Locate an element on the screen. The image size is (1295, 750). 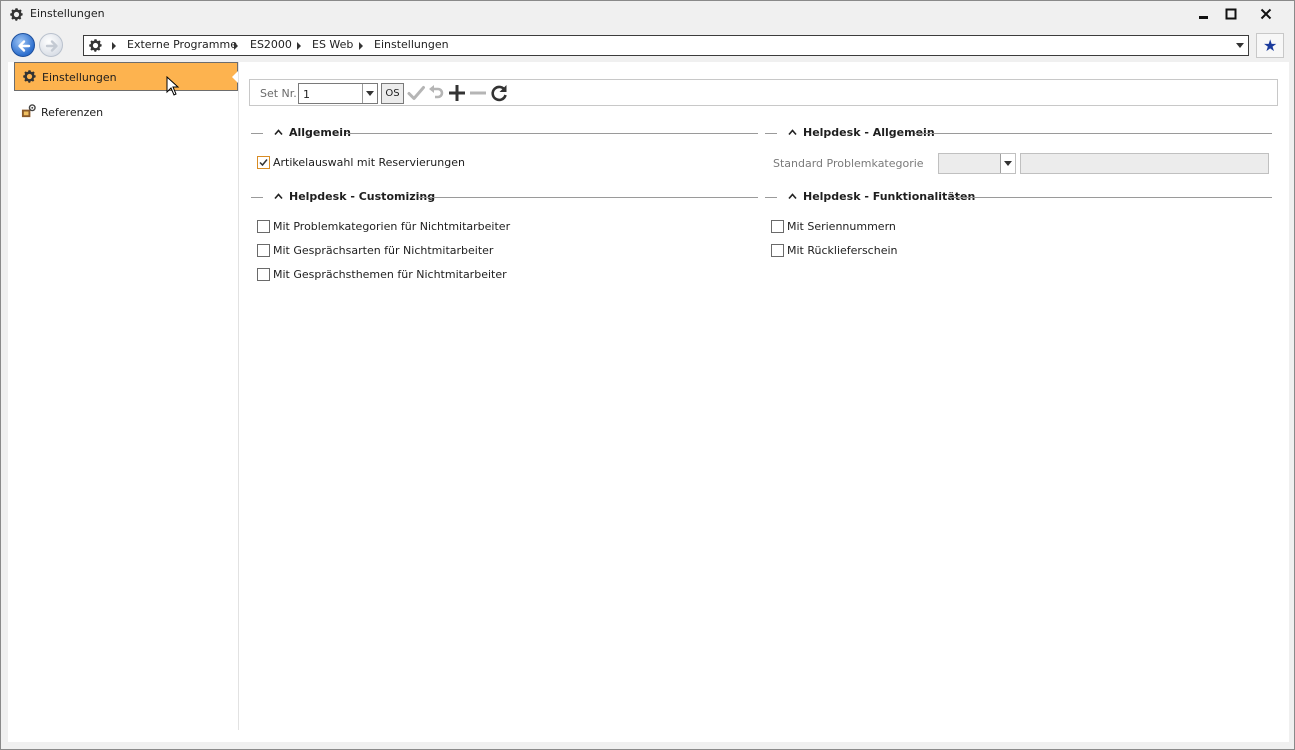
maximize-icon is located at coordinates (1231, 14).